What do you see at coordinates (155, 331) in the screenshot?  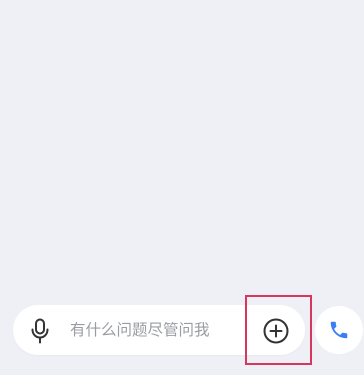 I see `chat-message-input` at bounding box center [155, 331].